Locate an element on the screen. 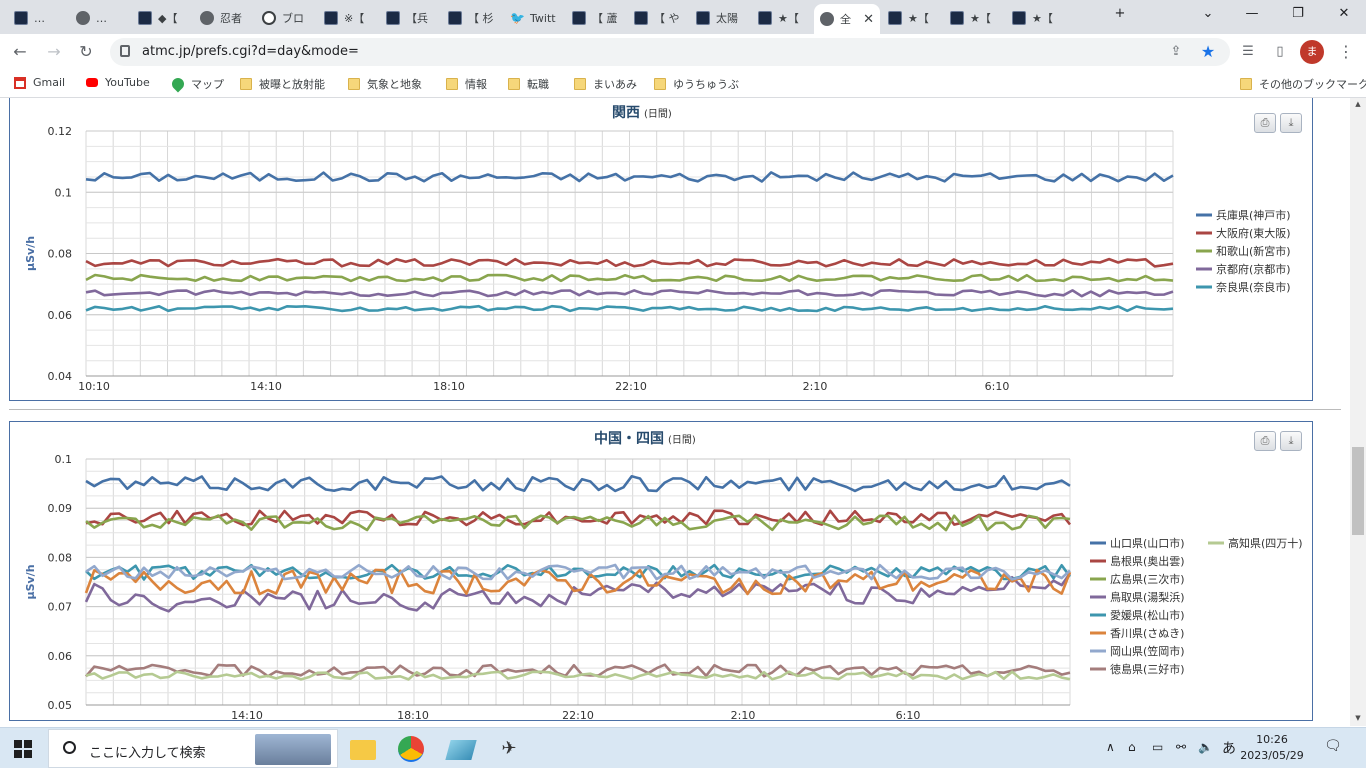 The width and height of the screenshot is (1366, 768). bookmark-item: 情報 is located at coordinates (466, 84).